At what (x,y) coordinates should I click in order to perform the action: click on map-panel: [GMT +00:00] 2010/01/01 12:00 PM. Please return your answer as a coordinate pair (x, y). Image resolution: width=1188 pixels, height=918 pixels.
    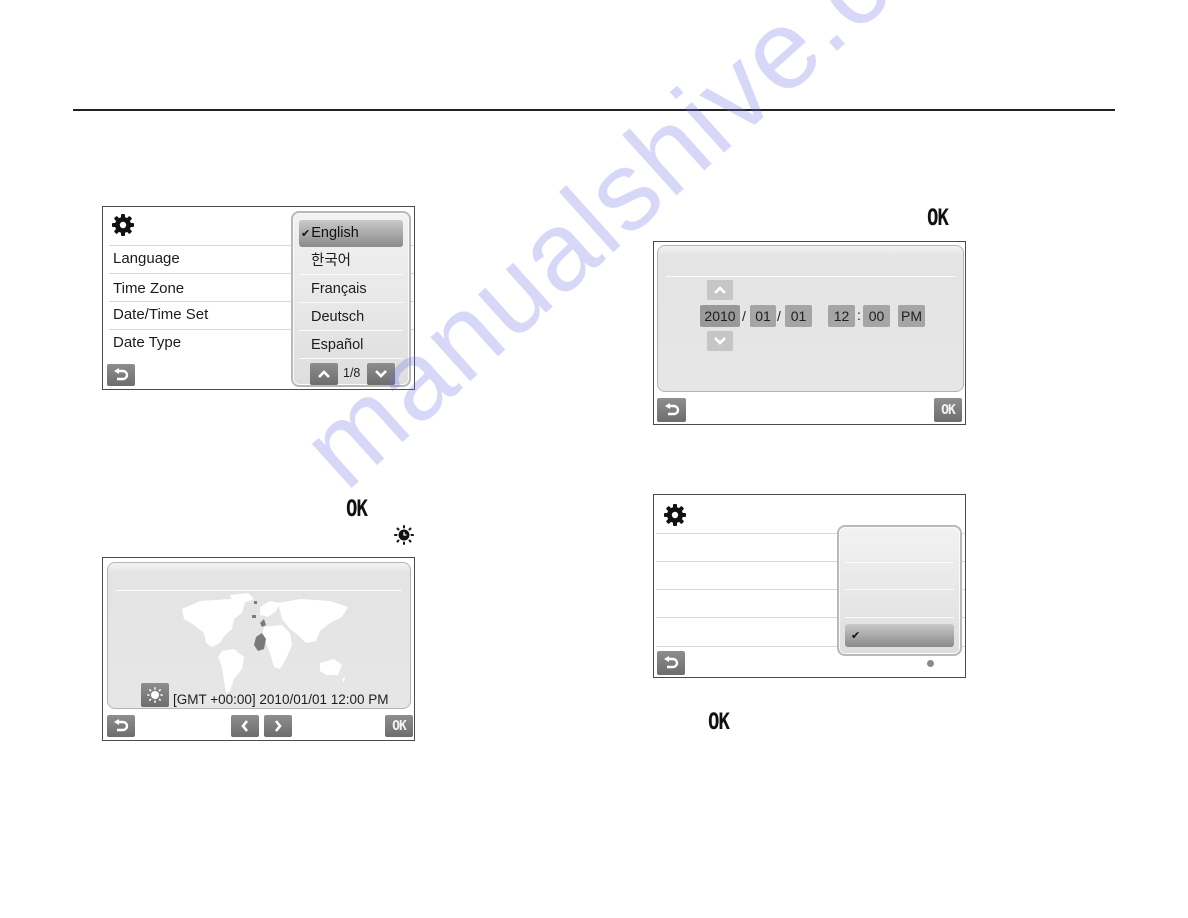
    Looking at the image, I should click on (259, 635).